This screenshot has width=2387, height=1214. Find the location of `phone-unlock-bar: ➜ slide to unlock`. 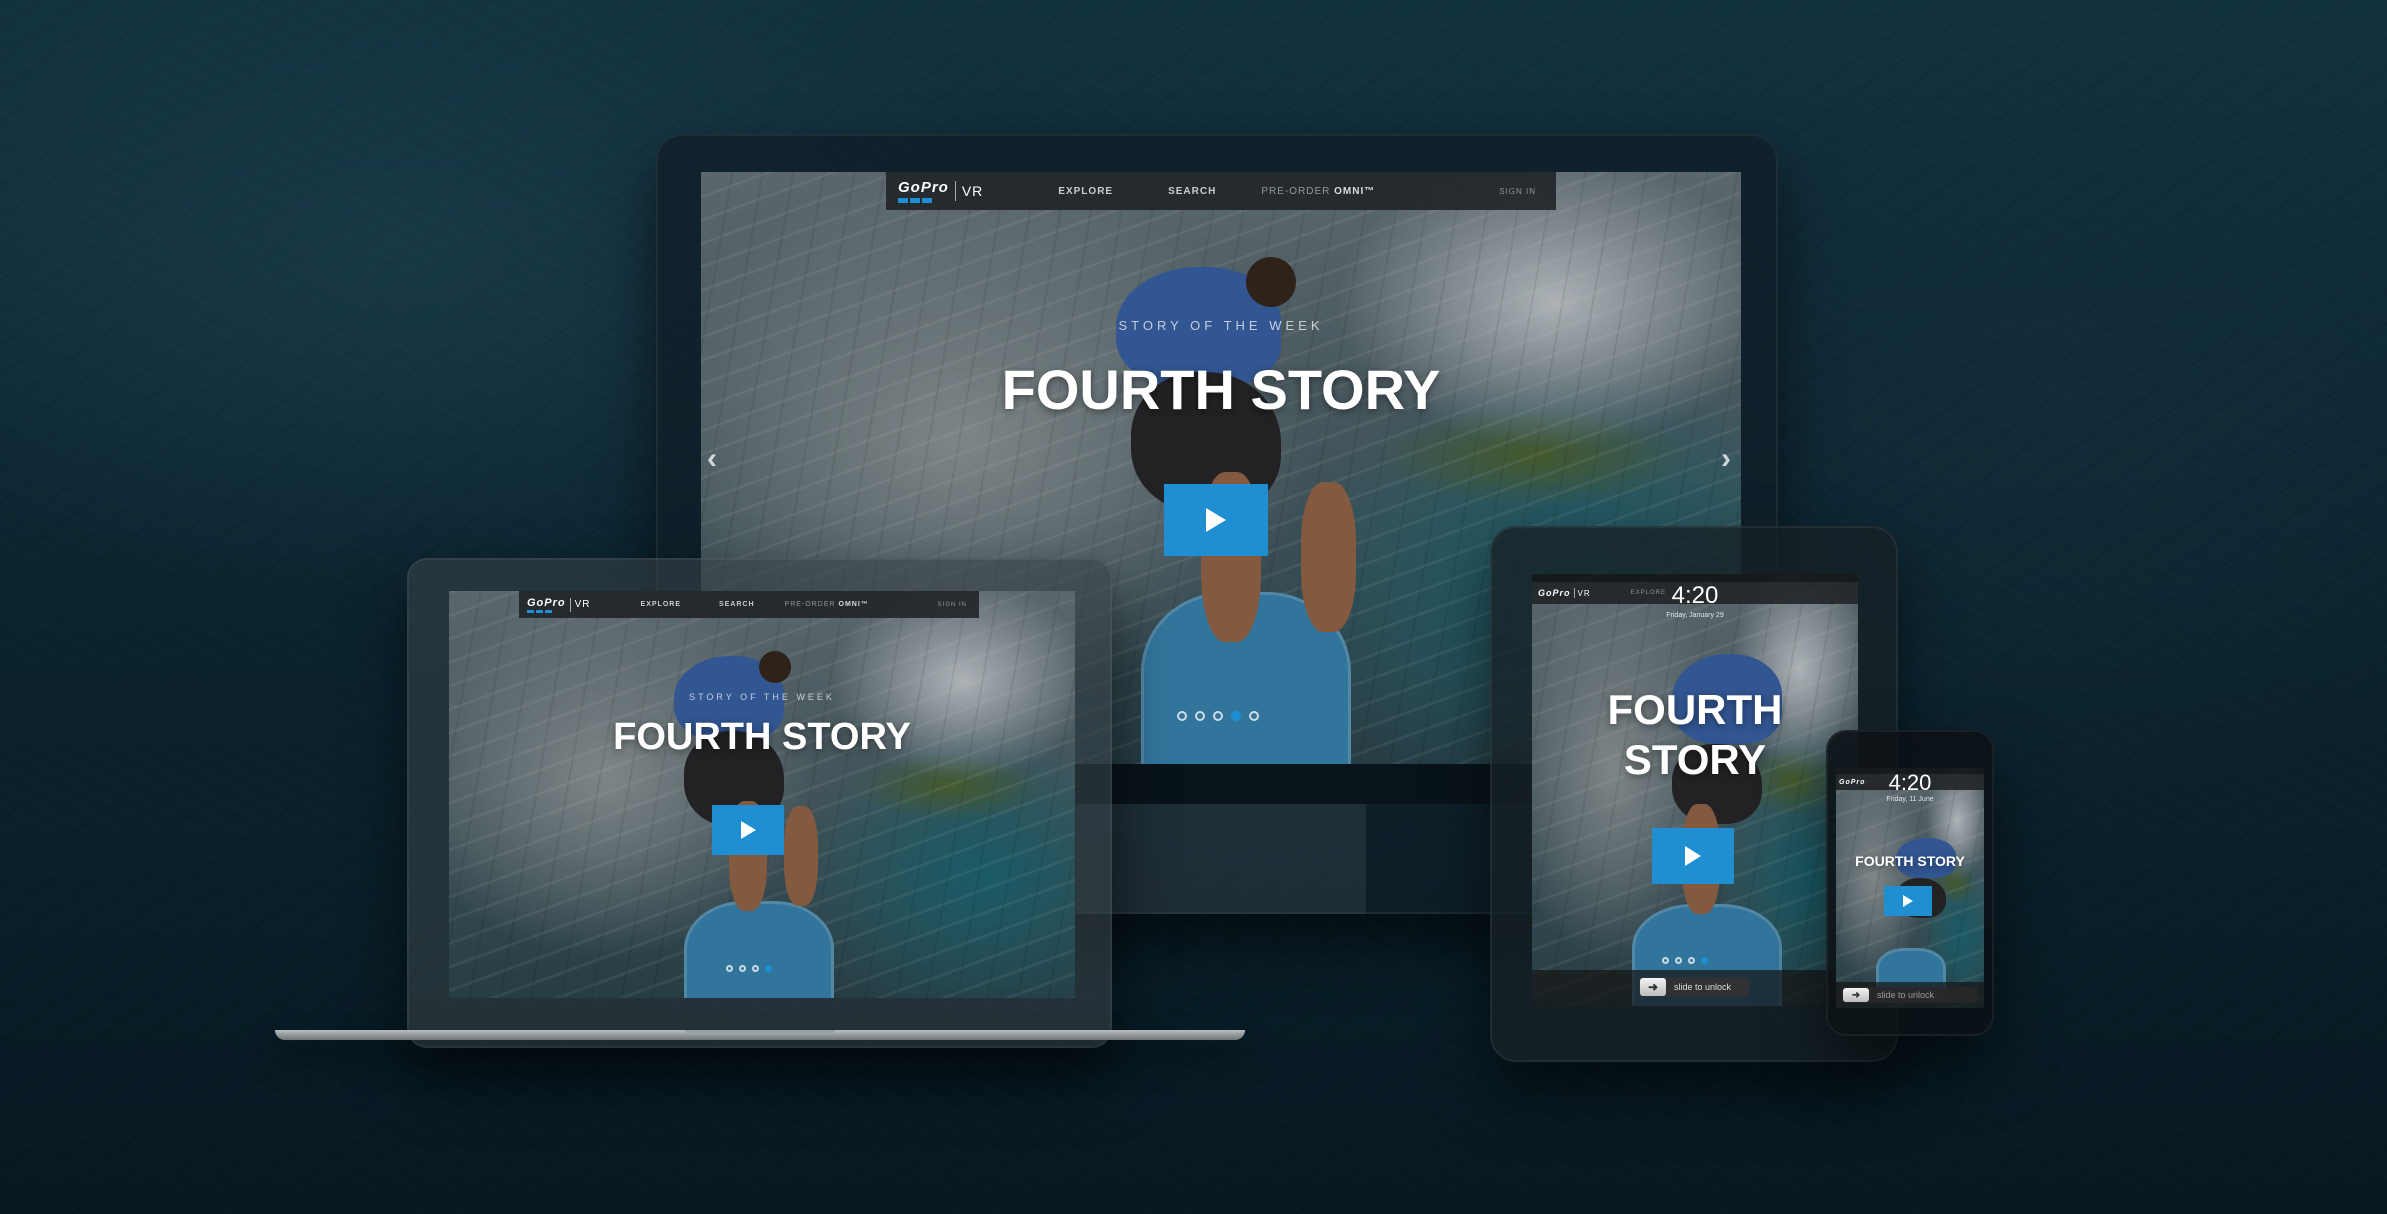

phone-unlock-bar: ➜ slide to unlock is located at coordinates (1910, 995).